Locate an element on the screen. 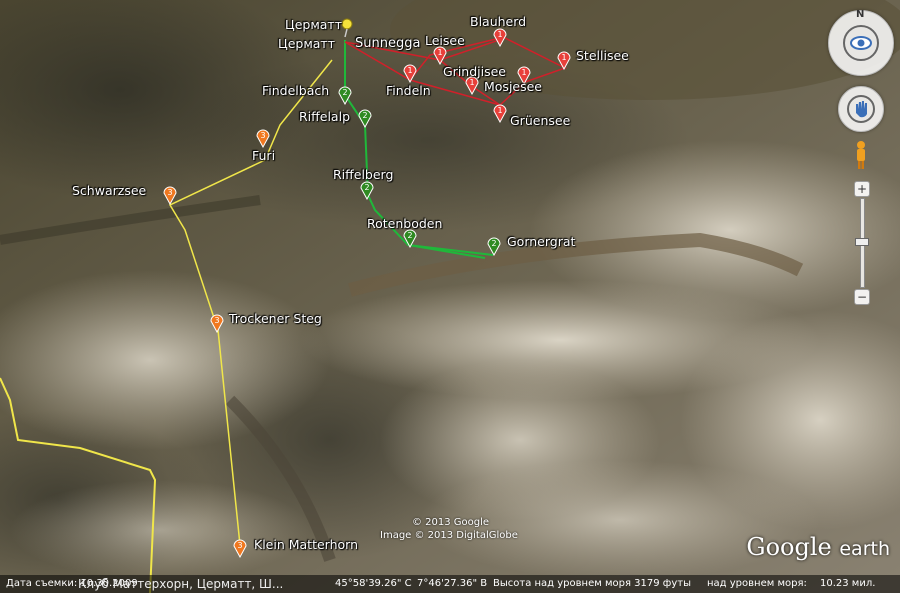 This screenshot has width=900, height=593. pin-blauherd: 1 is located at coordinates (500, 37).